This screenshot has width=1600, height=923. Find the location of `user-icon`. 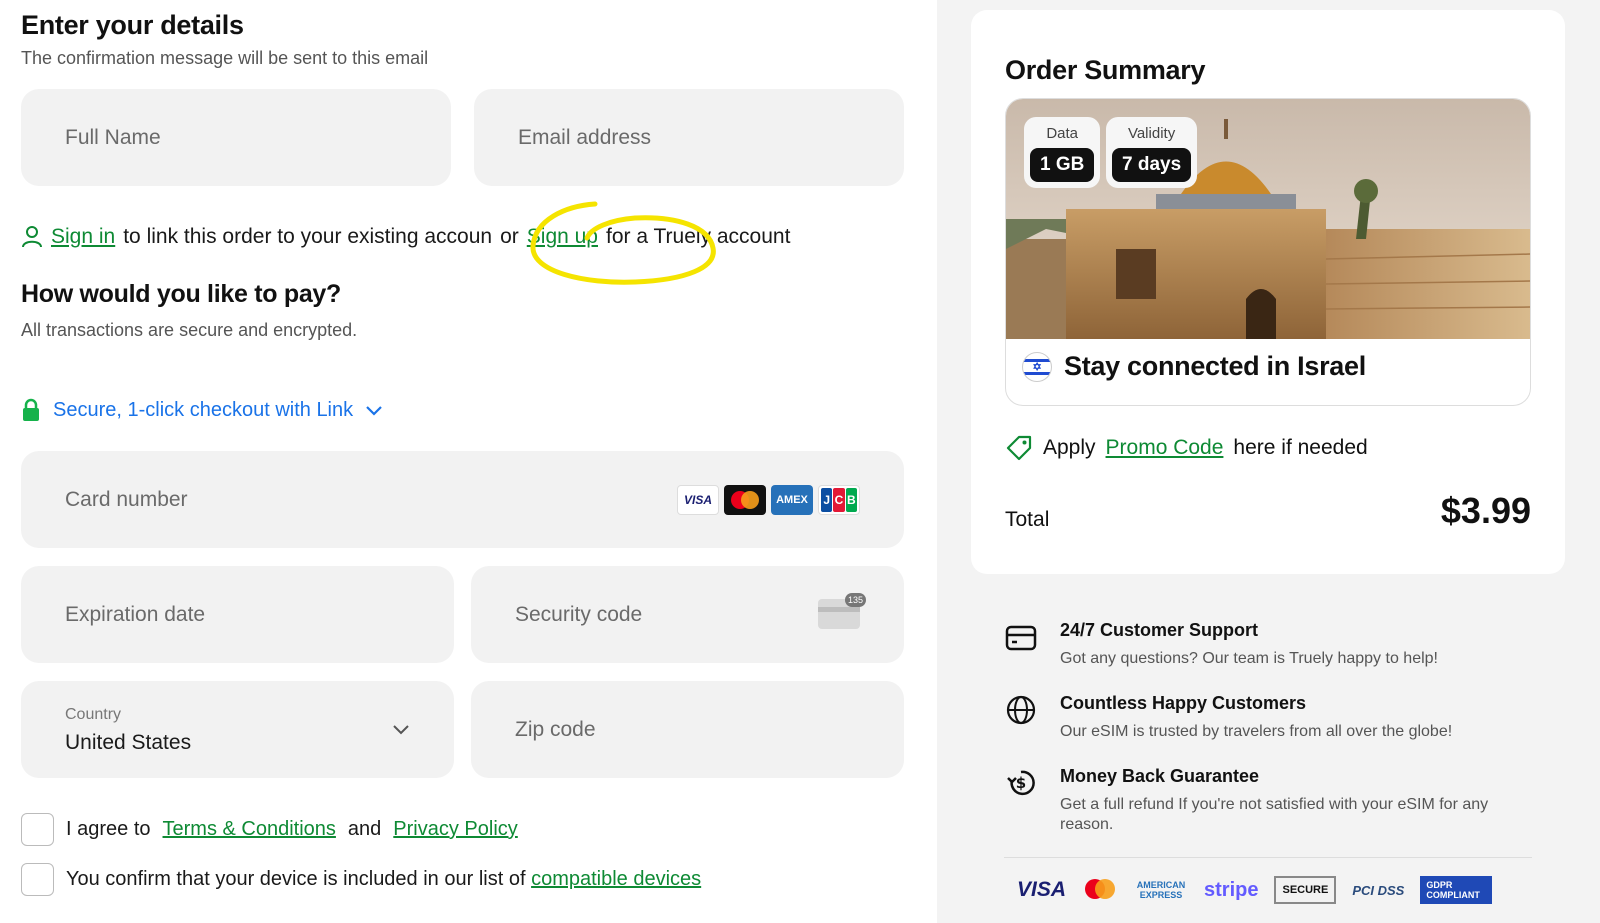

user-icon is located at coordinates (32, 237).